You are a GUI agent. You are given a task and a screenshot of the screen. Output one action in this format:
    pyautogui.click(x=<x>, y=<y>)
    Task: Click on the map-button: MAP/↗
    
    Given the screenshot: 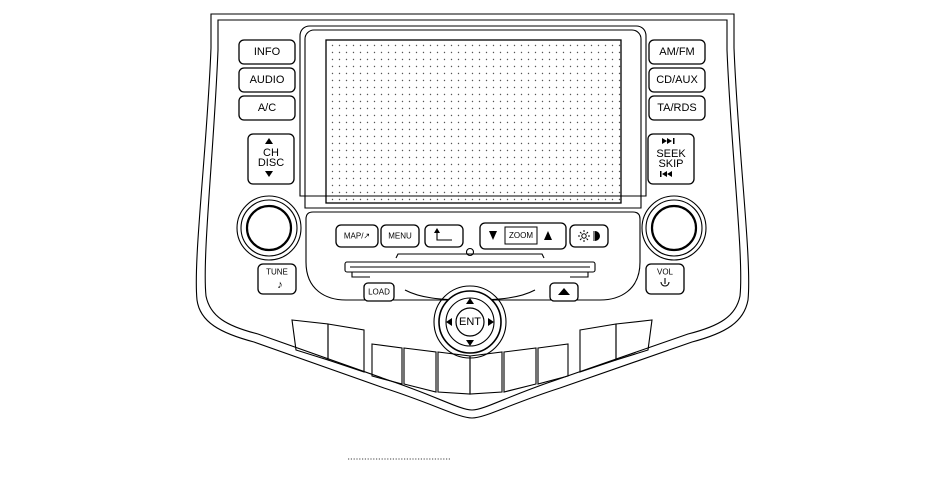 What is the action you would take?
    pyautogui.click(x=357, y=236)
    